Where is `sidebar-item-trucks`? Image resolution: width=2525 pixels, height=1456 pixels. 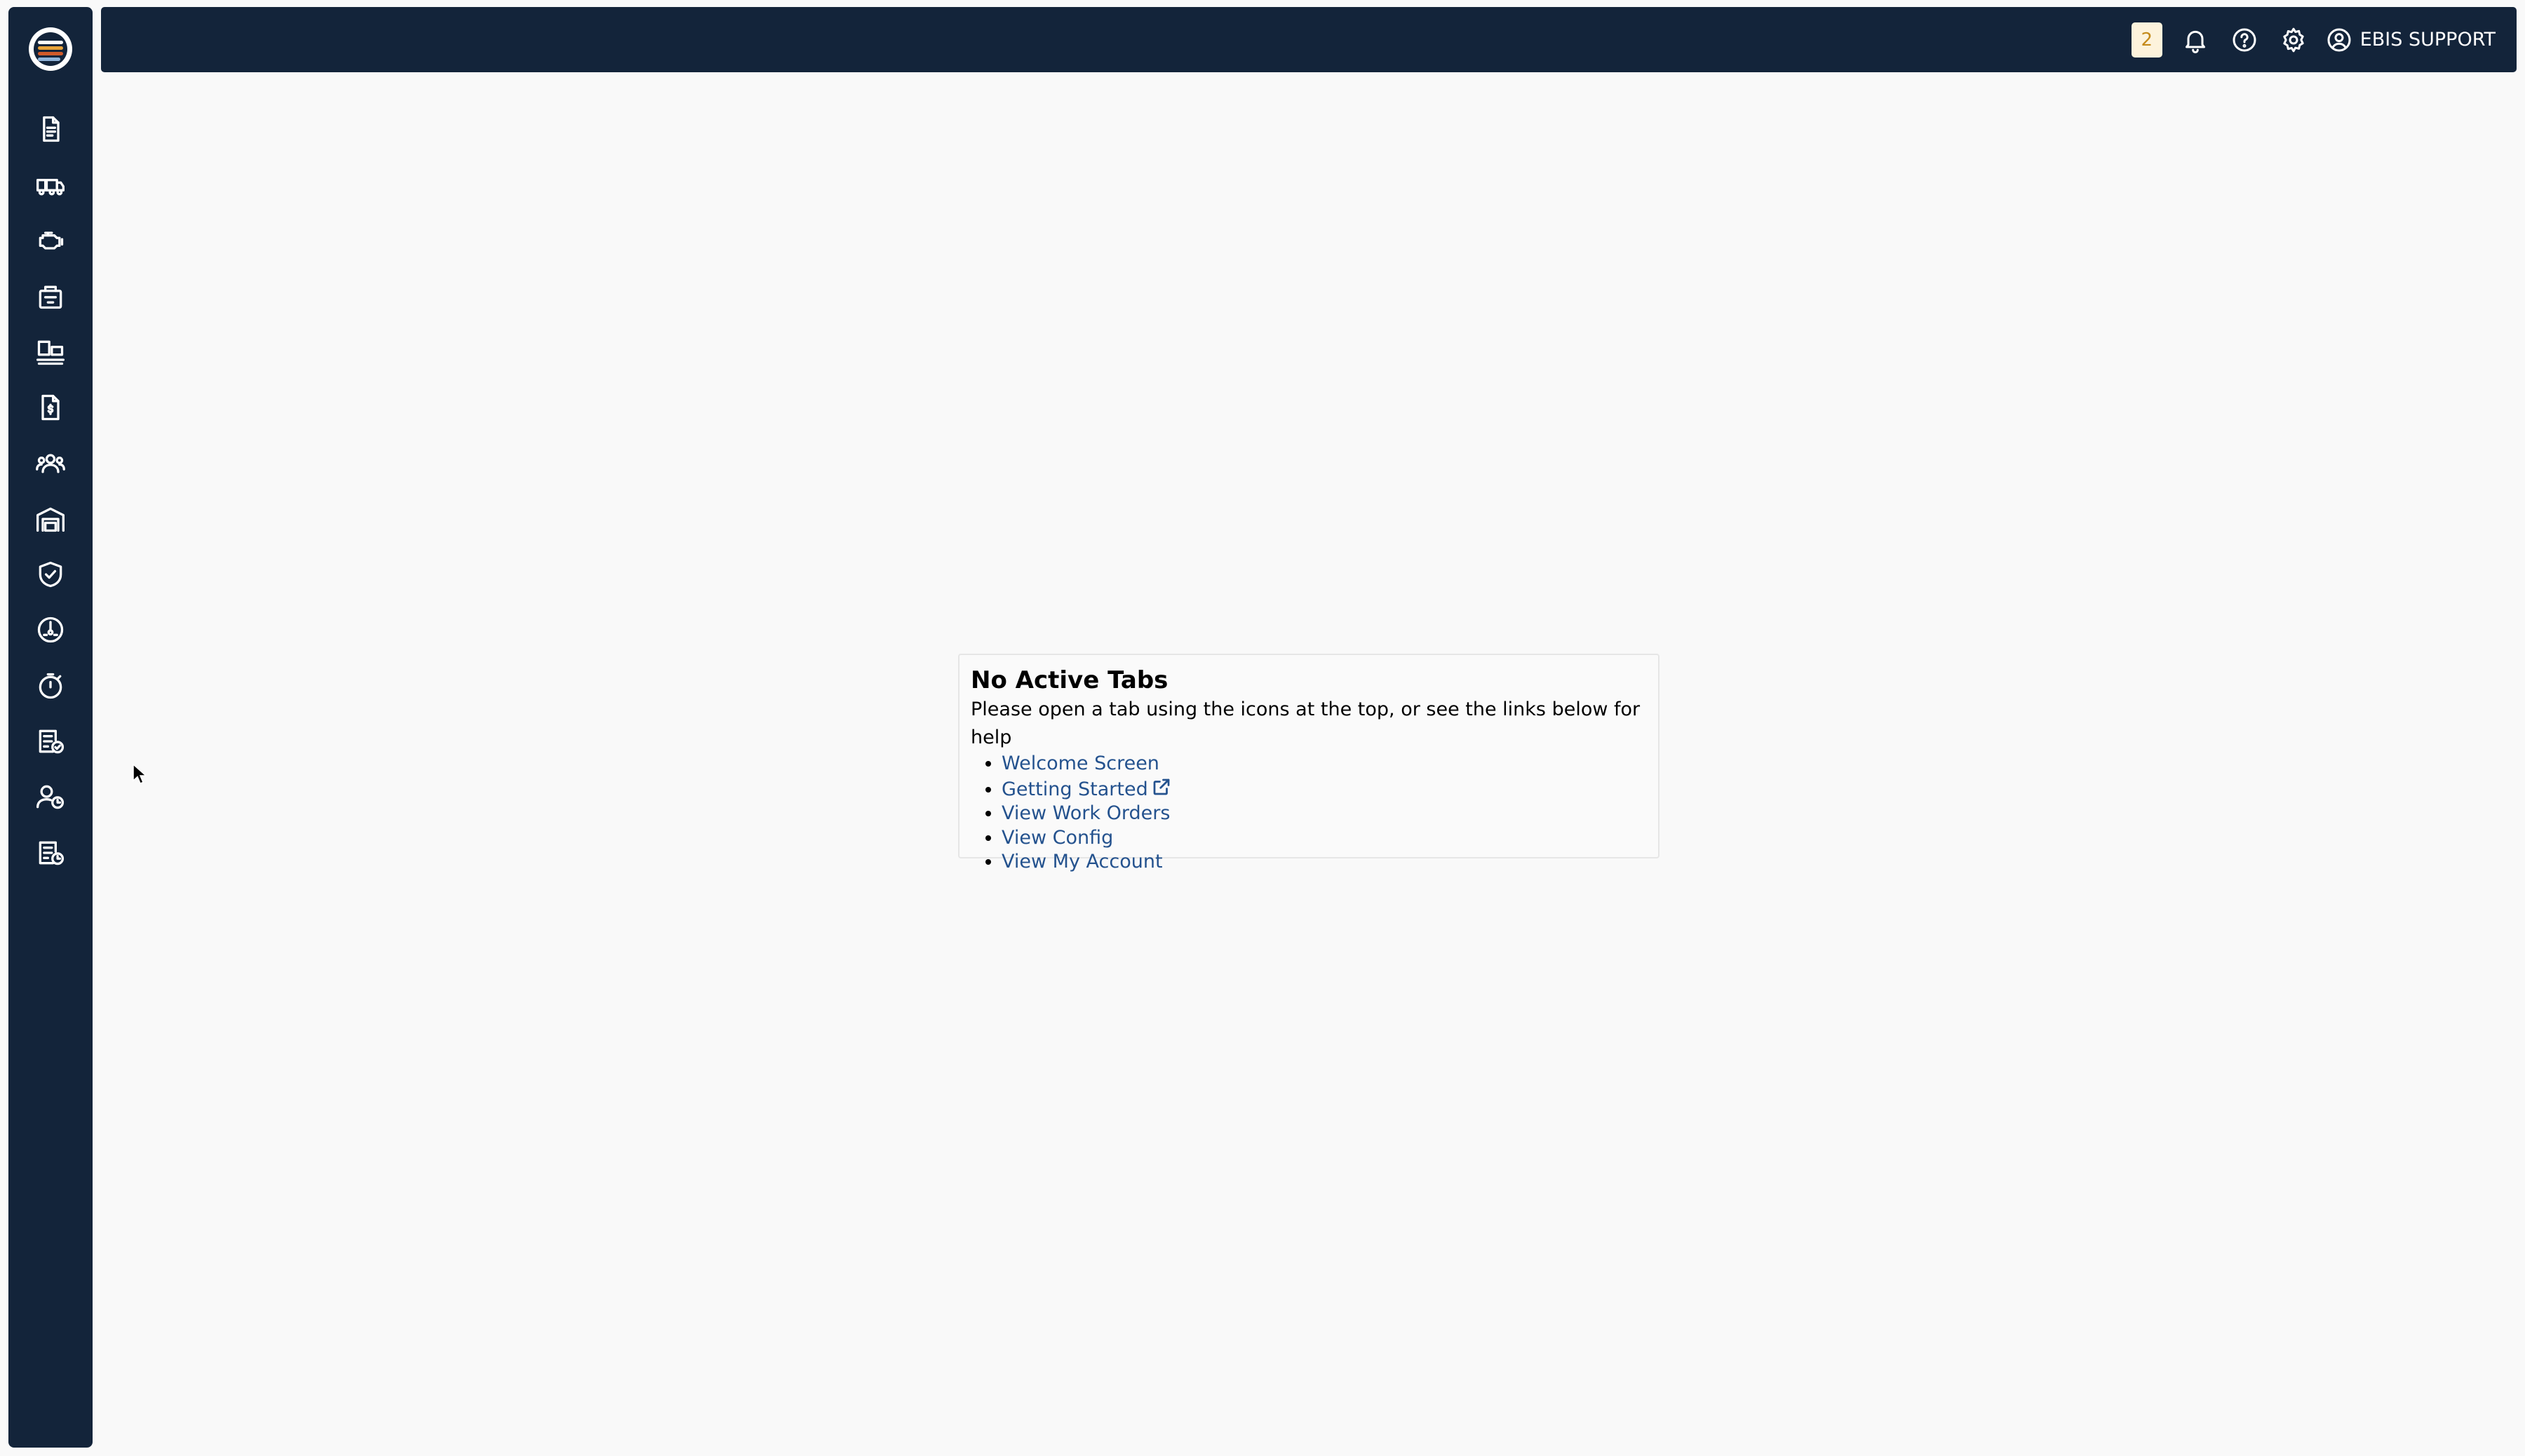 sidebar-item-trucks is located at coordinates (50, 185).